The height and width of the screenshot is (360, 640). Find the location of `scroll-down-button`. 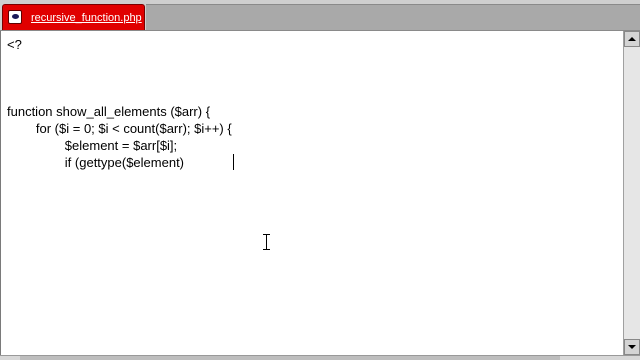

scroll-down-button is located at coordinates (632, 347).